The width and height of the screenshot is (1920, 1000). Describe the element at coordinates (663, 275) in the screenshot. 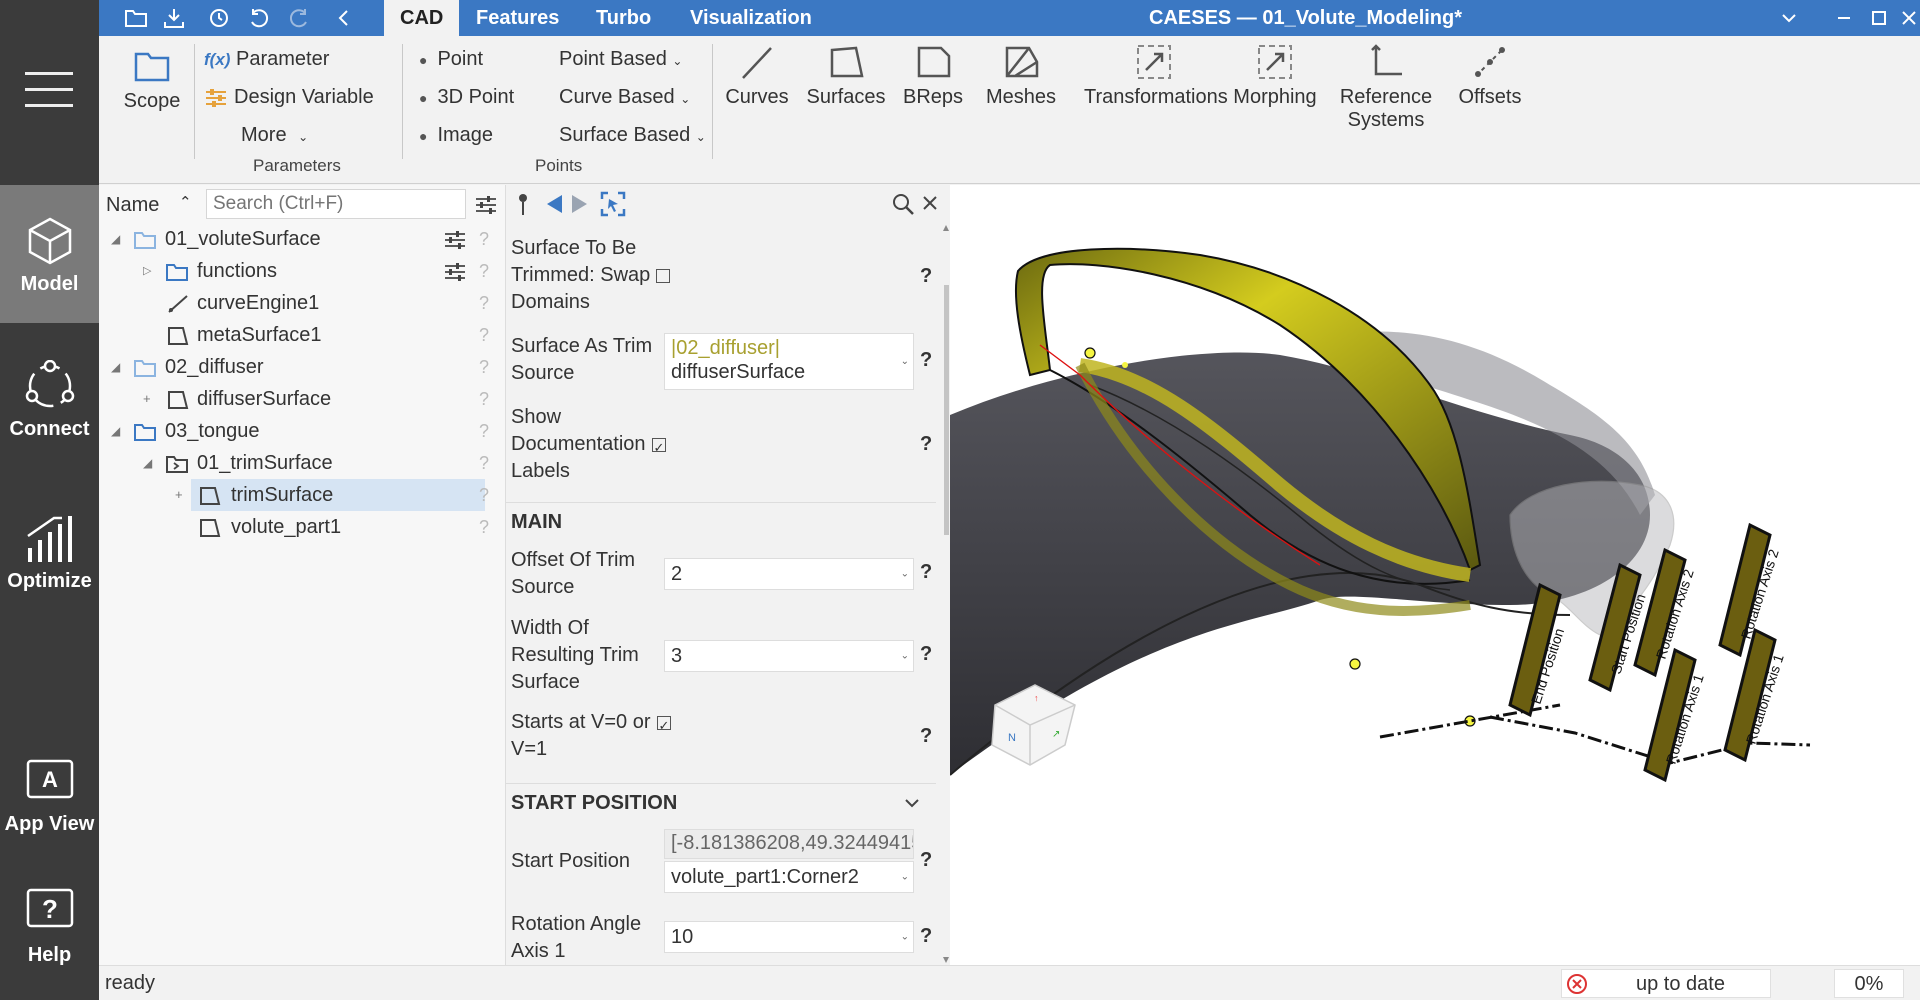

I see `swap-domains-checkbox` at that location.